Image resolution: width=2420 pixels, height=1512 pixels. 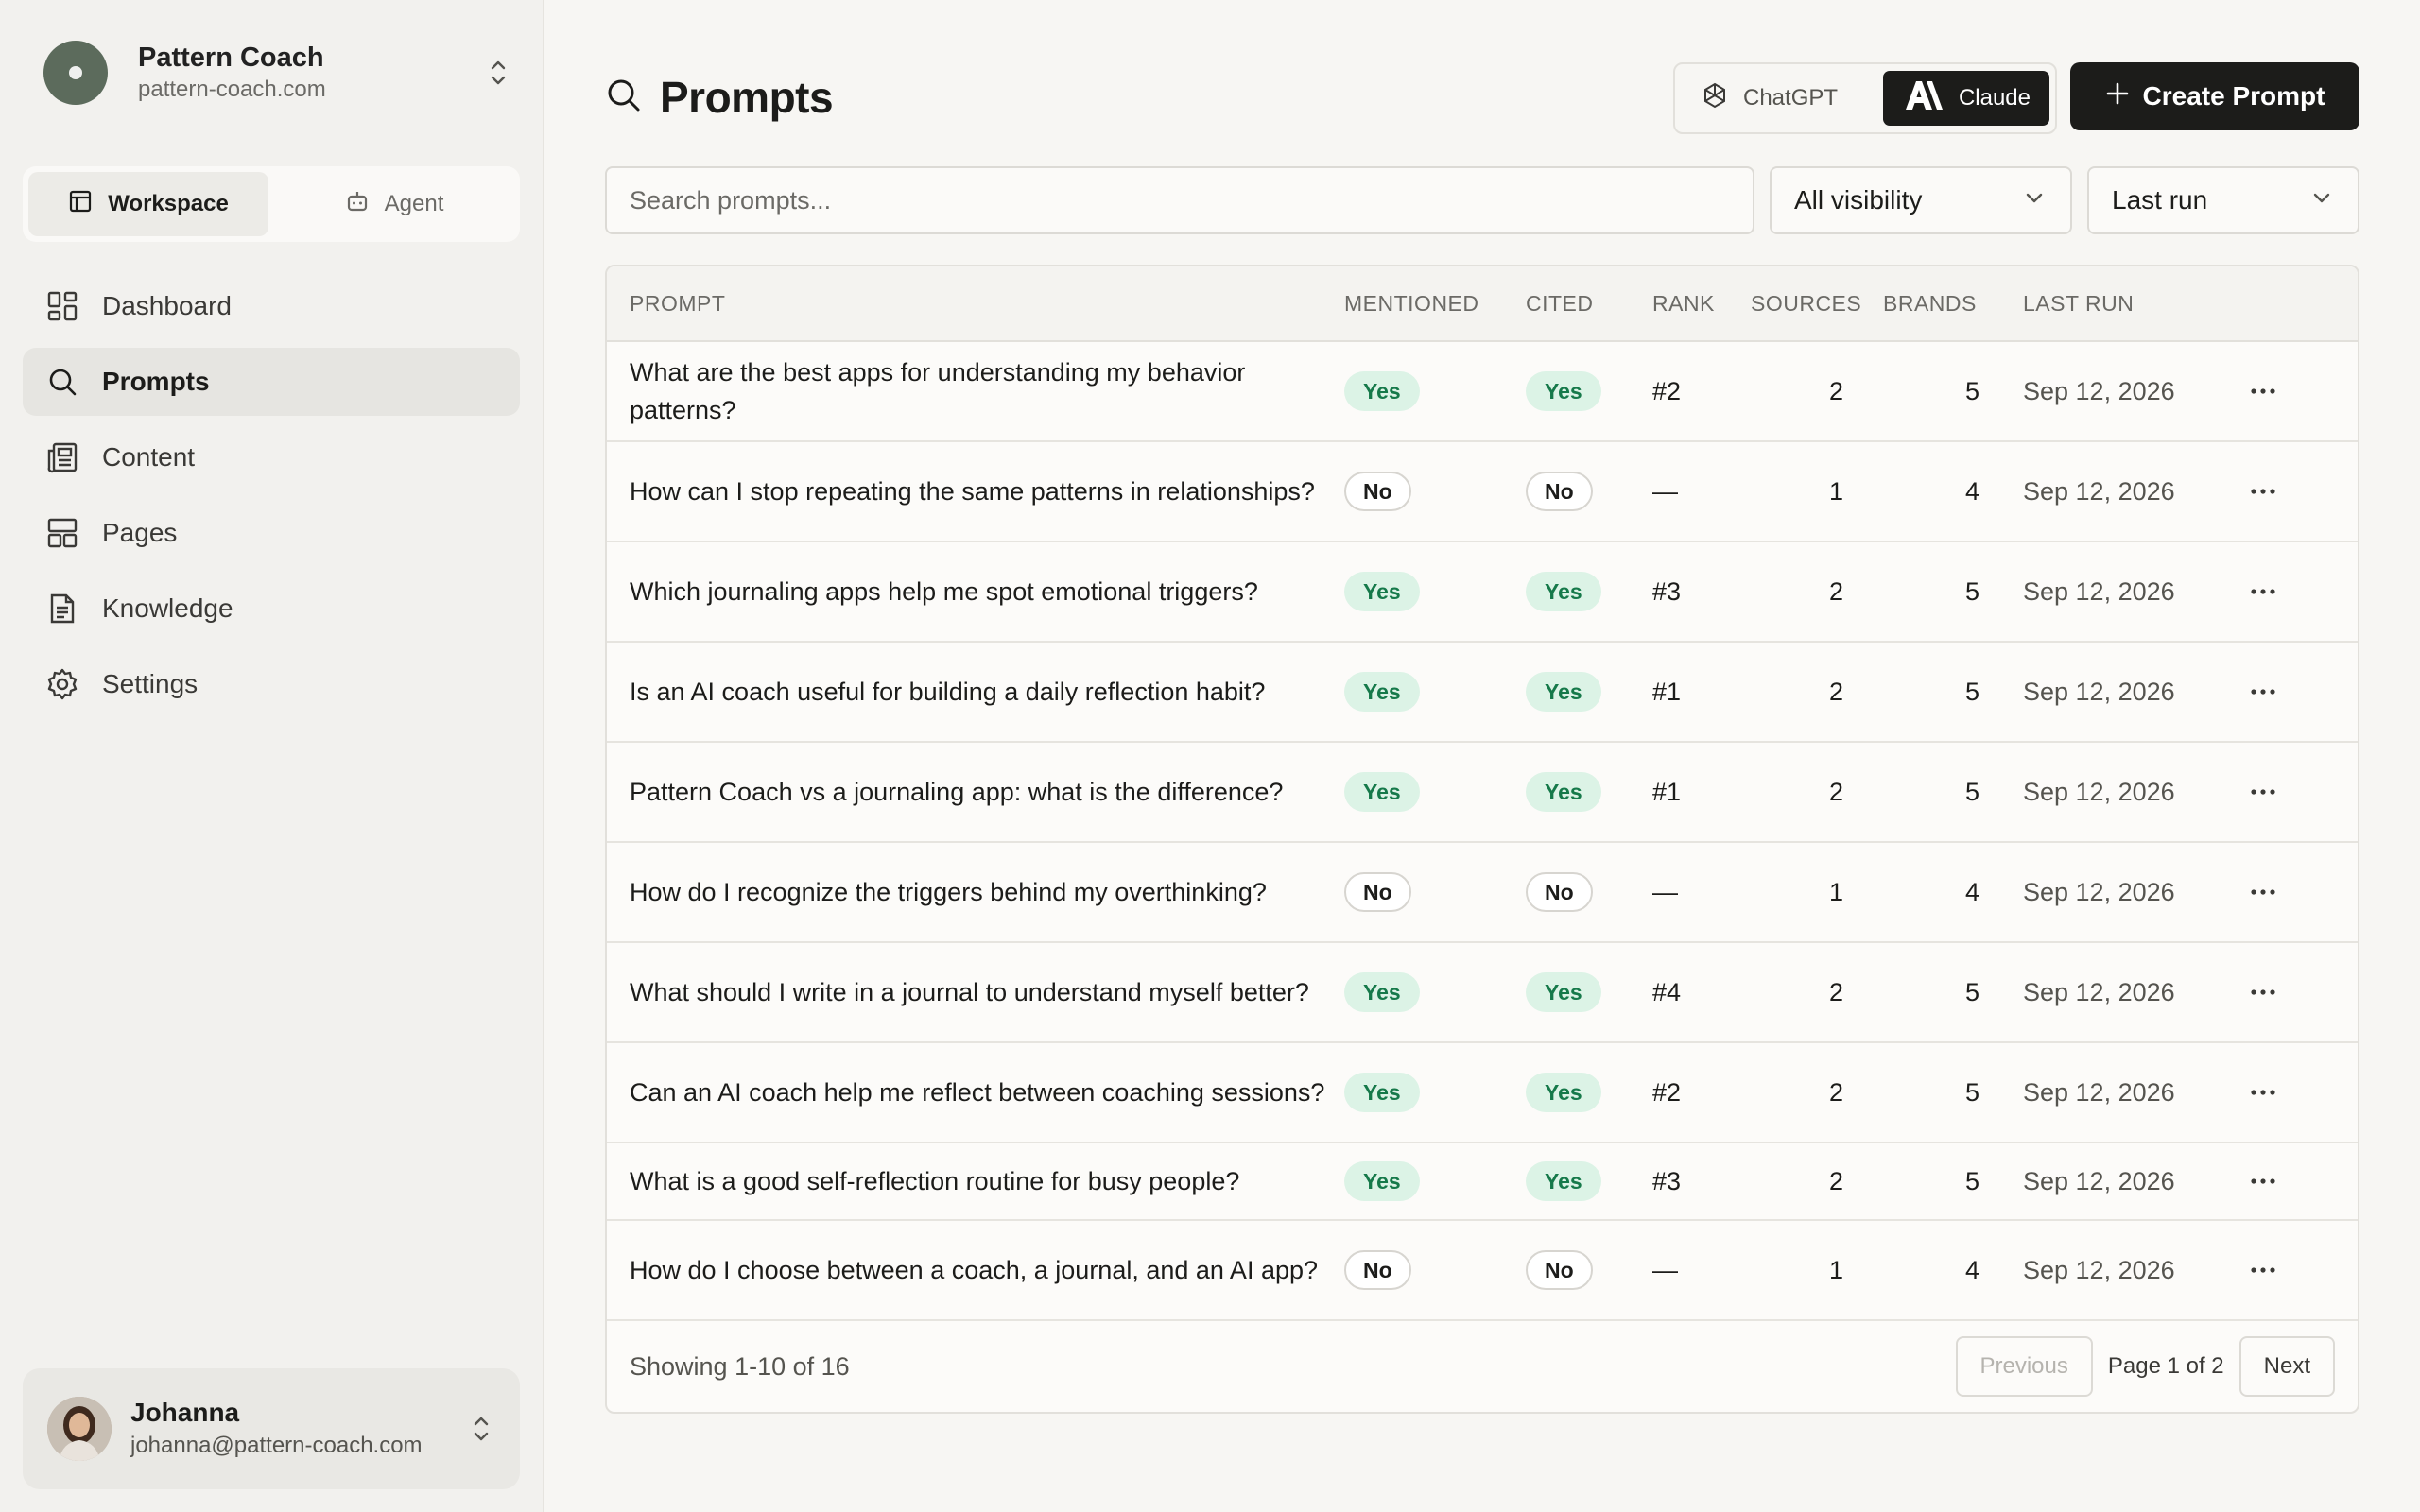 What do you see at coordinates (271, 306) in the screenshot?
I see `sidebar-item-dashboard: Dashboard` at bounding box center [271, 306].